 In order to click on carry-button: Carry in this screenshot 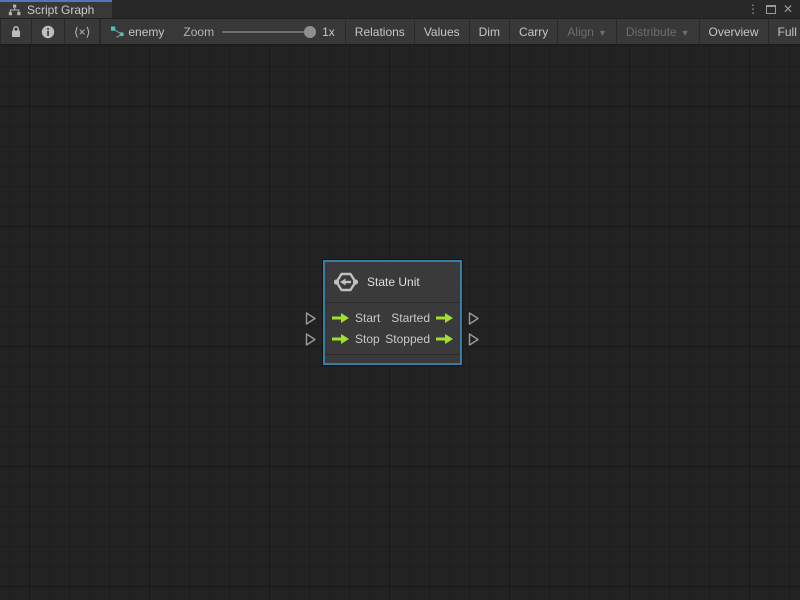, I will do `click(534, 31)`.